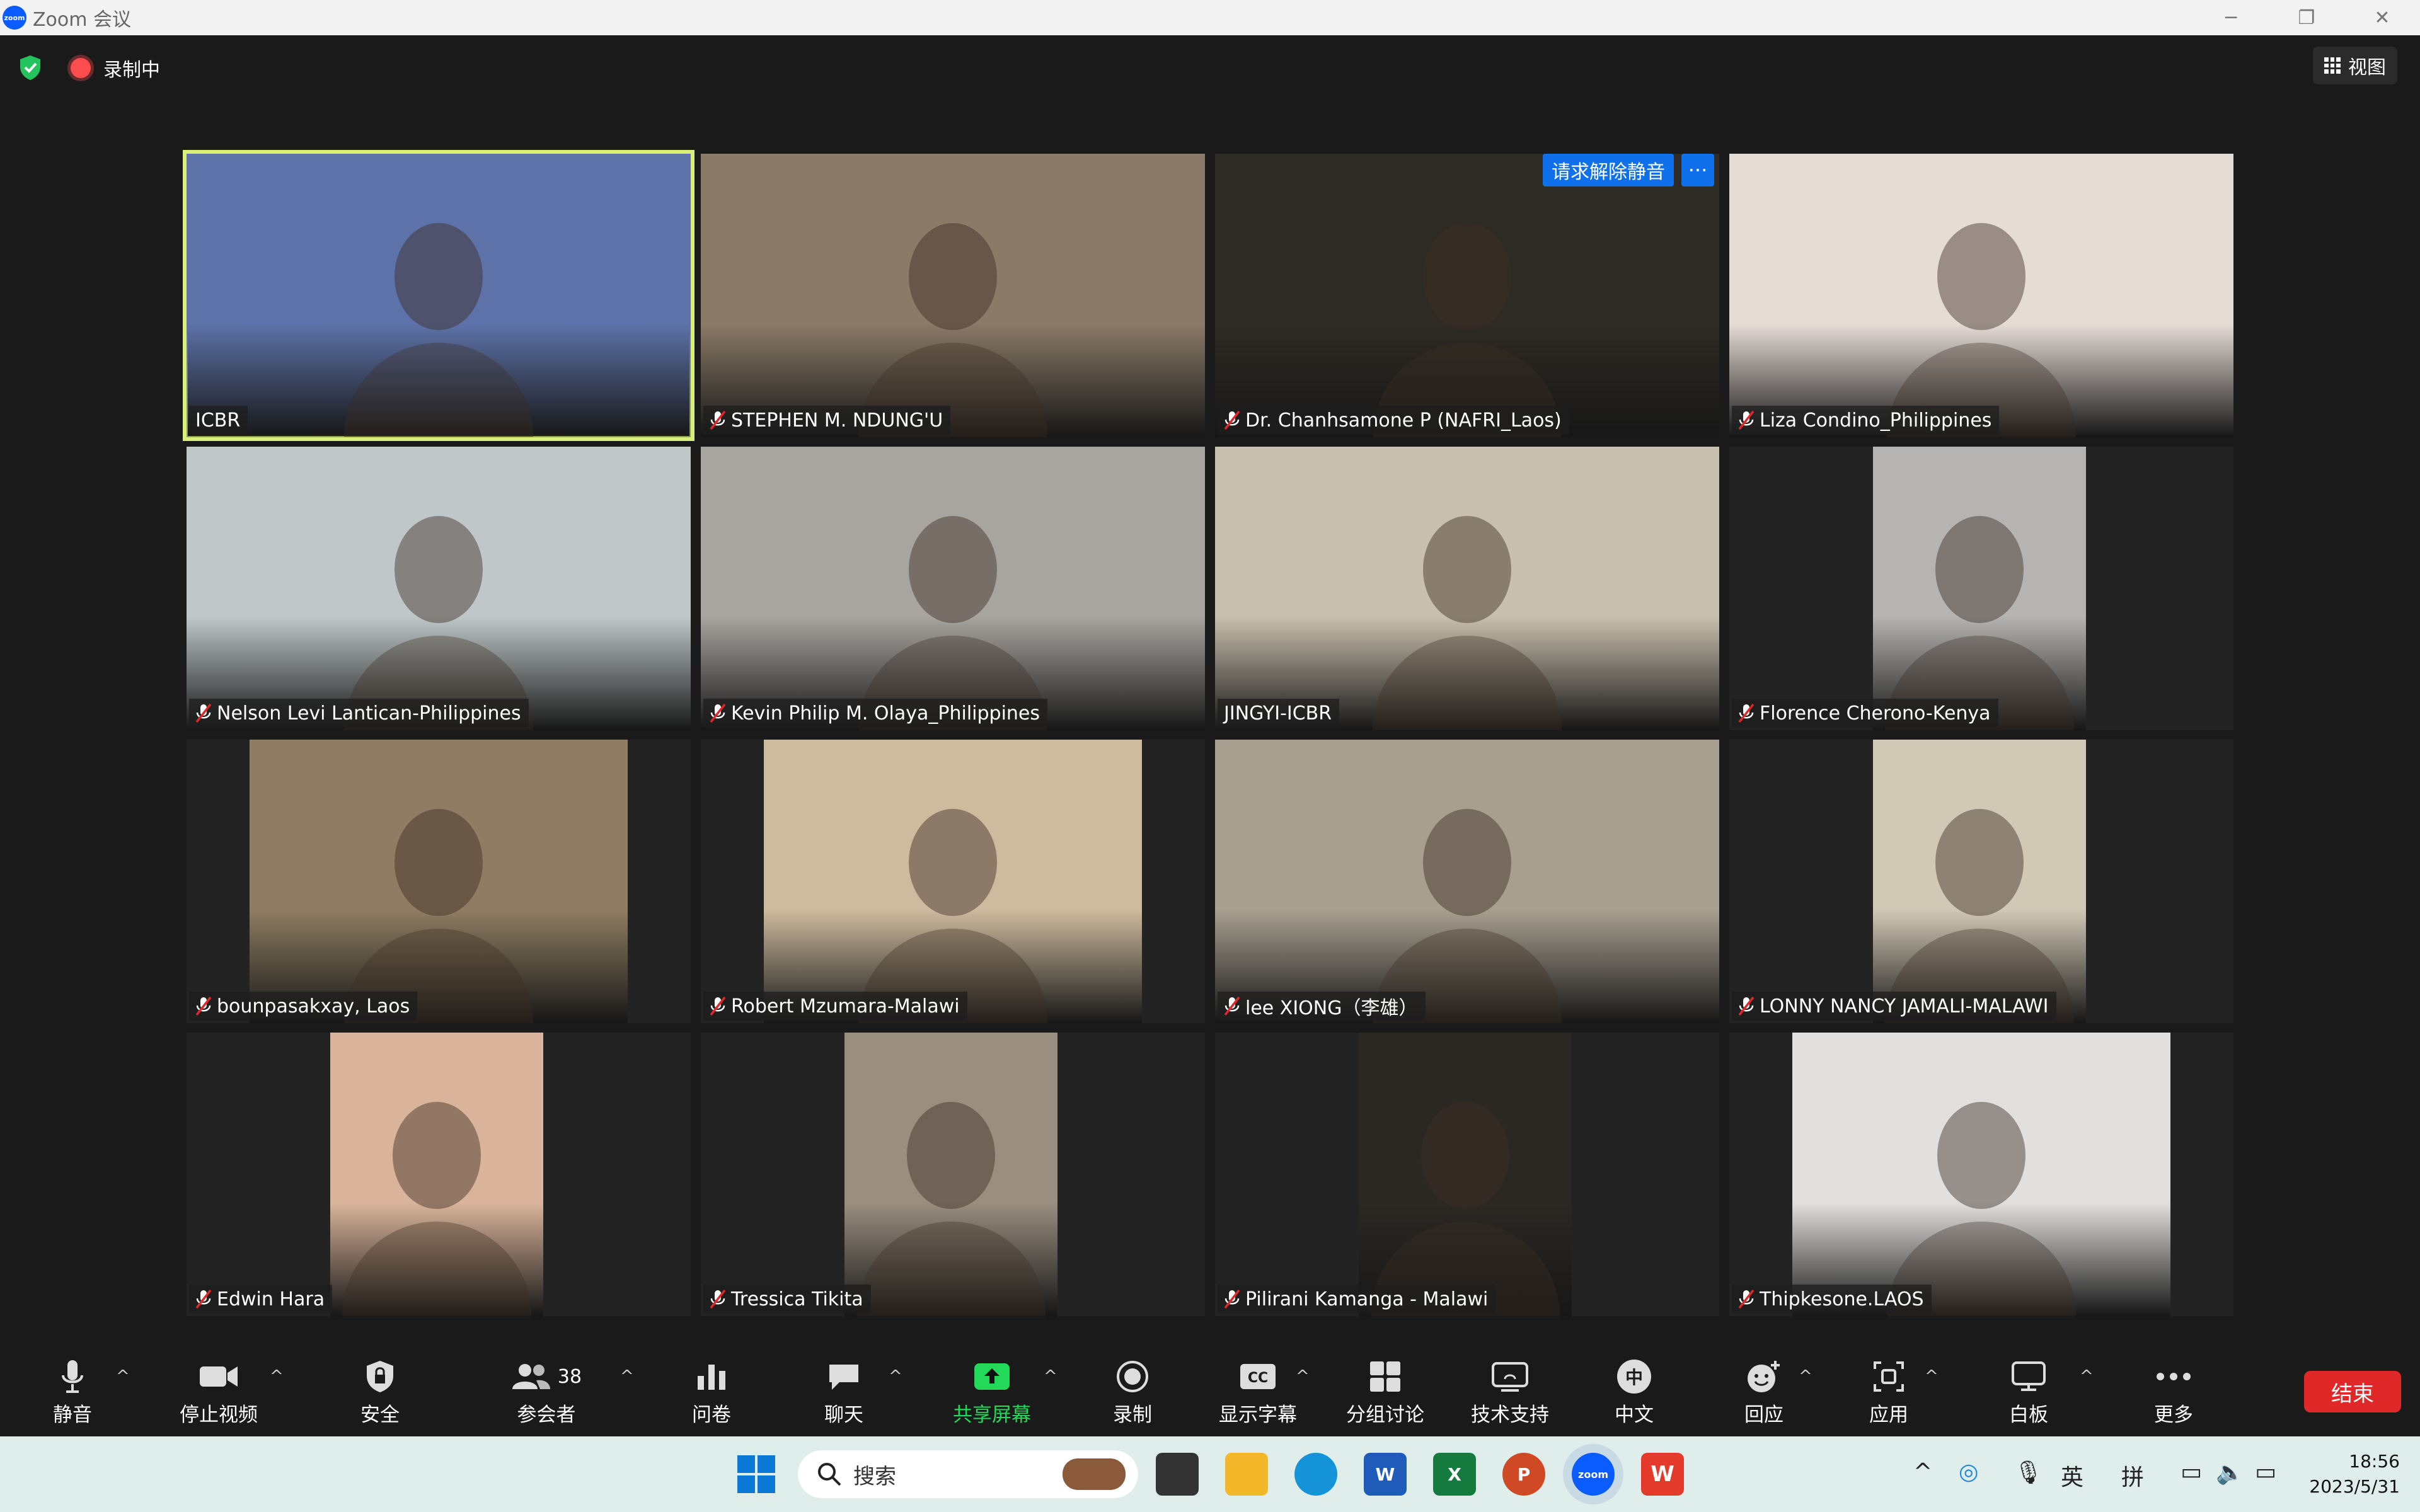 This screenshot has height=1512, width=2420. I want to click on participants-count: 38, so click(570, 1376).